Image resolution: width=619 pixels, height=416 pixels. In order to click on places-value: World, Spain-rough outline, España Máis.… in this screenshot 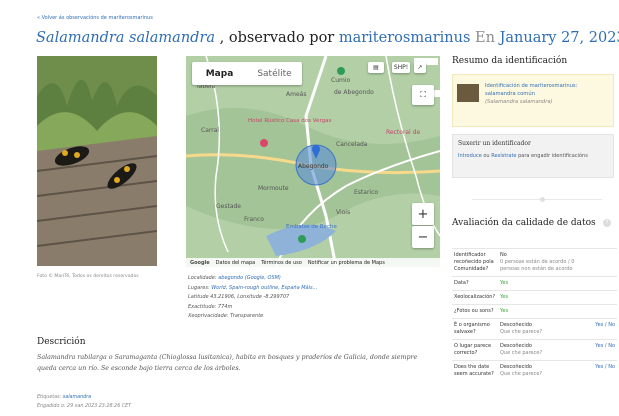, I will do `click(264, 288)`.